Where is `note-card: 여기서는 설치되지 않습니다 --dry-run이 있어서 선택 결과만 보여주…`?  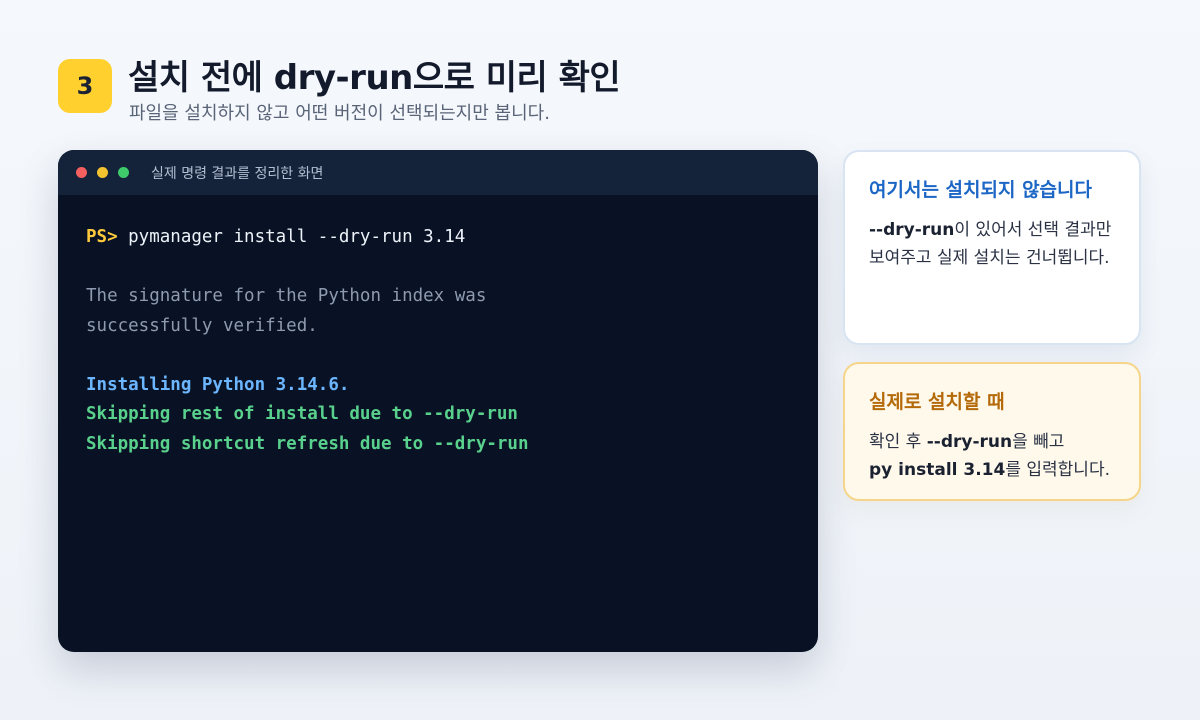
note-card: 여기서는 설치되지 않습니다 --dry-run이 있어서 선택 결과만 보여주… is located at coordinates (992, 247).